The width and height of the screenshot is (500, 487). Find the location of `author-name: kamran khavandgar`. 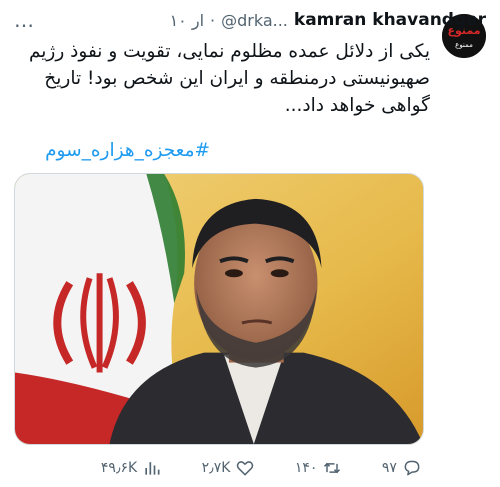

author-name: kamran khavandgar is located at coordinates (390, 20).